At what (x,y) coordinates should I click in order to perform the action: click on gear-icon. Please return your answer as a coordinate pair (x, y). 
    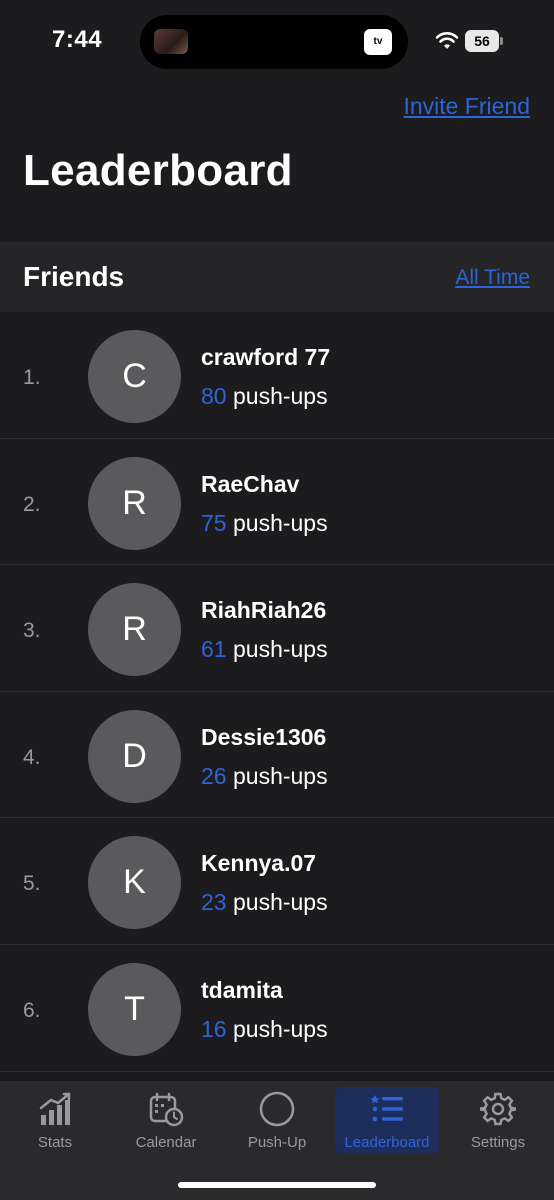
    Looking at the image, I should click on (498, 1109).